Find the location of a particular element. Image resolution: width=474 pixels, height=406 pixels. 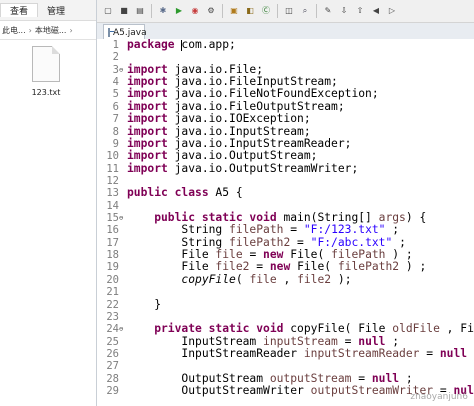

run-icon: ▶ is located at coordinates (179, 11).